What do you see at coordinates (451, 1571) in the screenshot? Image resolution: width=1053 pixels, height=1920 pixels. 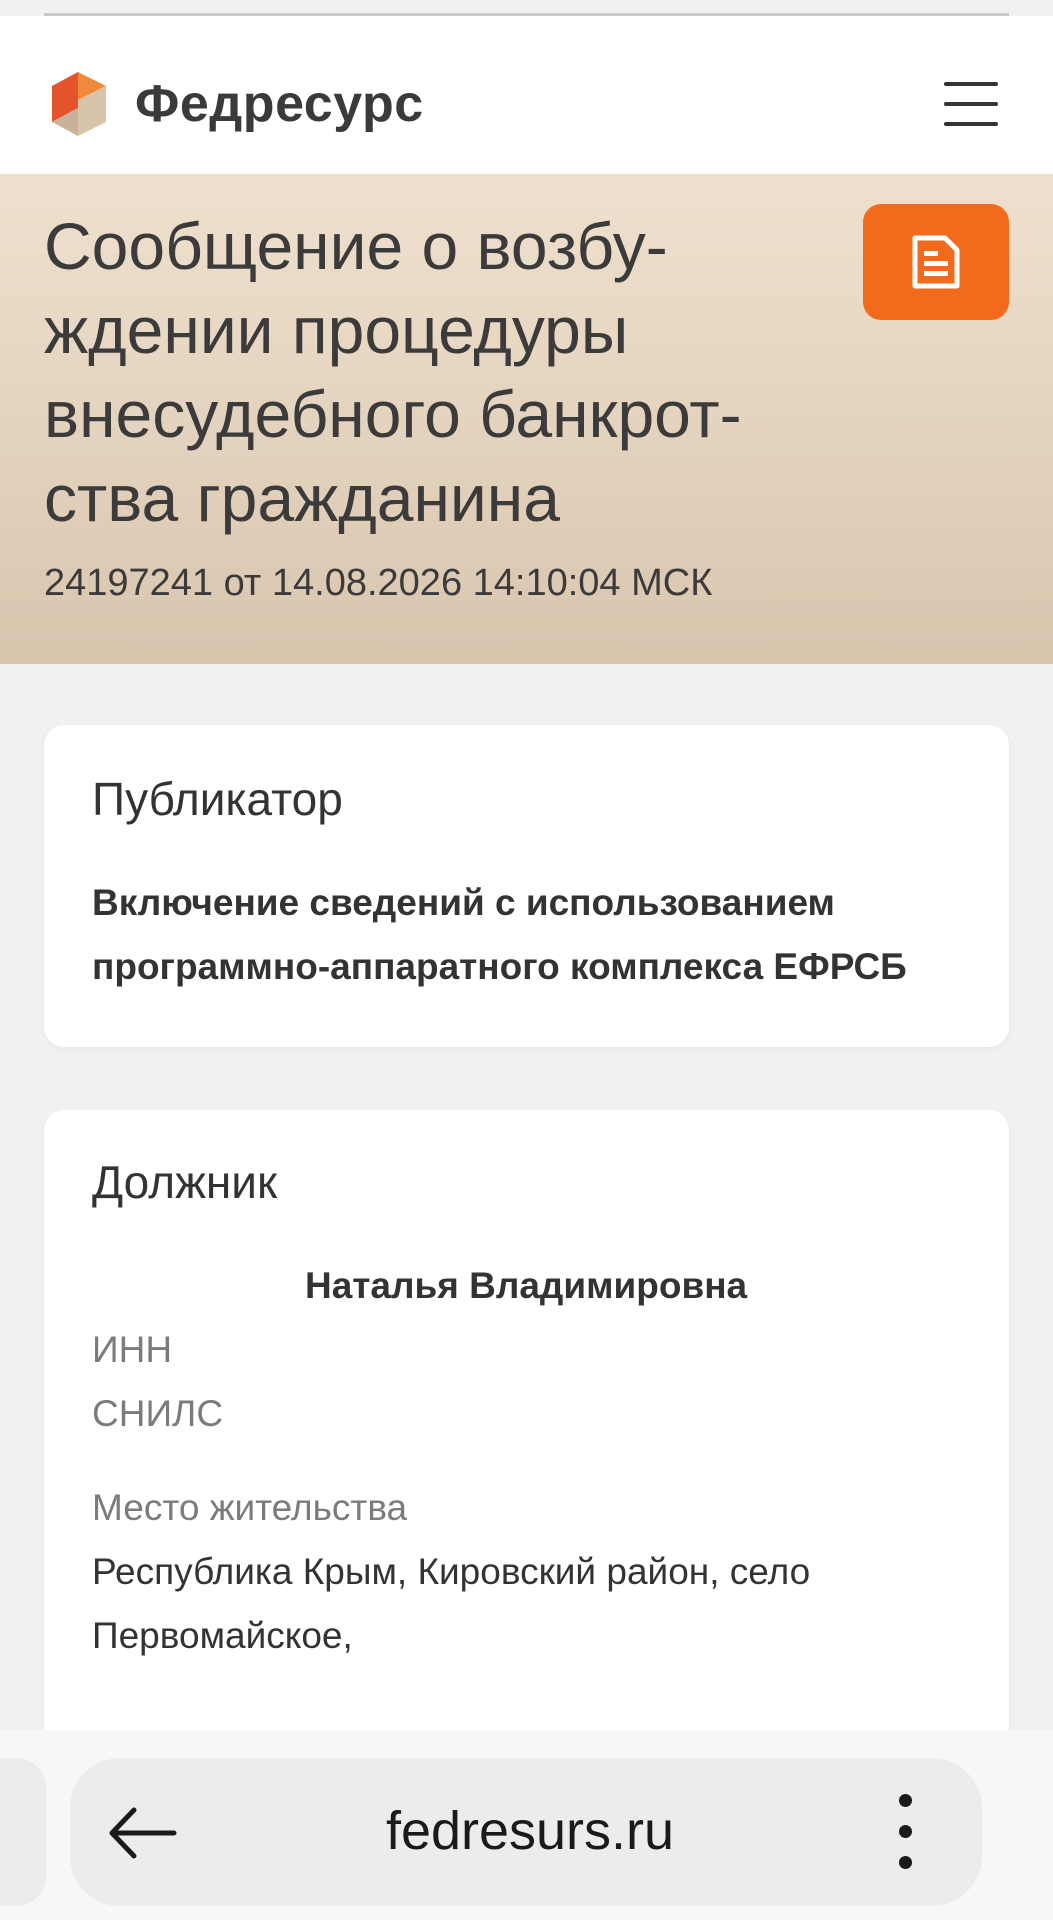 I see `residence-address-line: Республика Крым, Кировский район, село` at bounding box center [451, 1571].